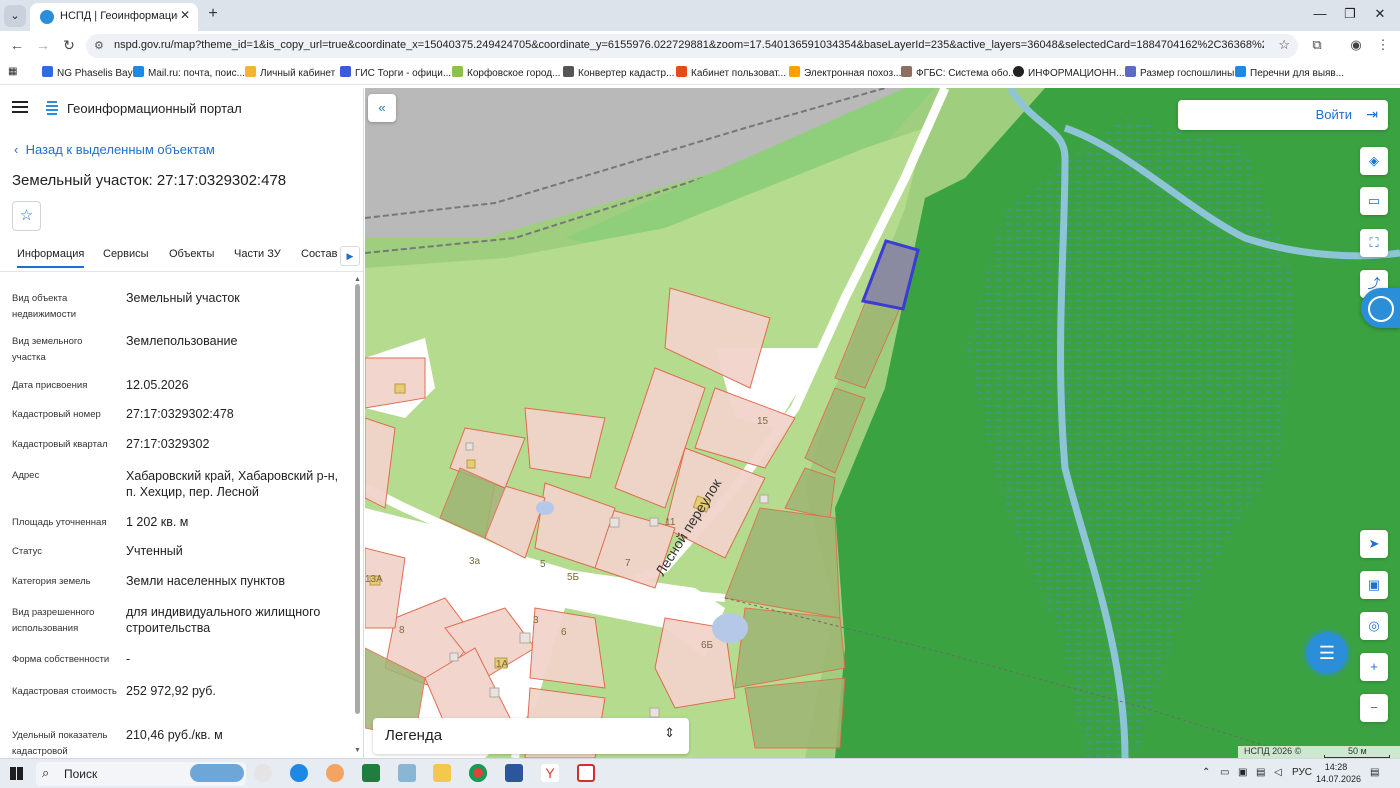 The image size is (1400, 788). What do you see at coordinates (550, 773) in the screenshot?
I see `yandex-icon: Y` at bounding box center [550, 773].